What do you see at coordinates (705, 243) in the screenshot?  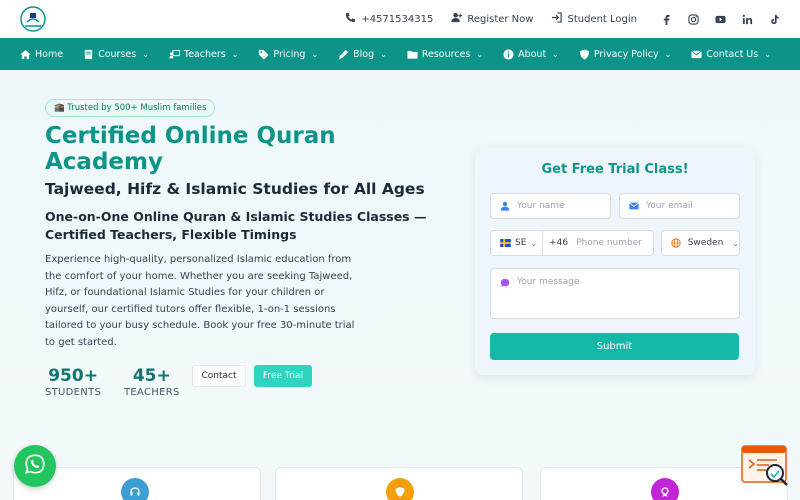 I see `country-value: Sweden` at bounding box center [705, 243].